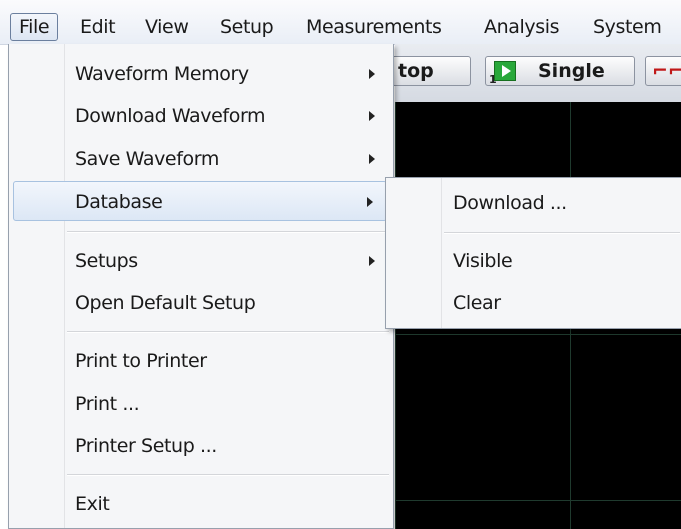 This screenshot has height=529, width=681. What do you see at coordinates (483, 261) in the screenshot?
I see `submenu-item-label: Visible` at bounding box center [483, 261].